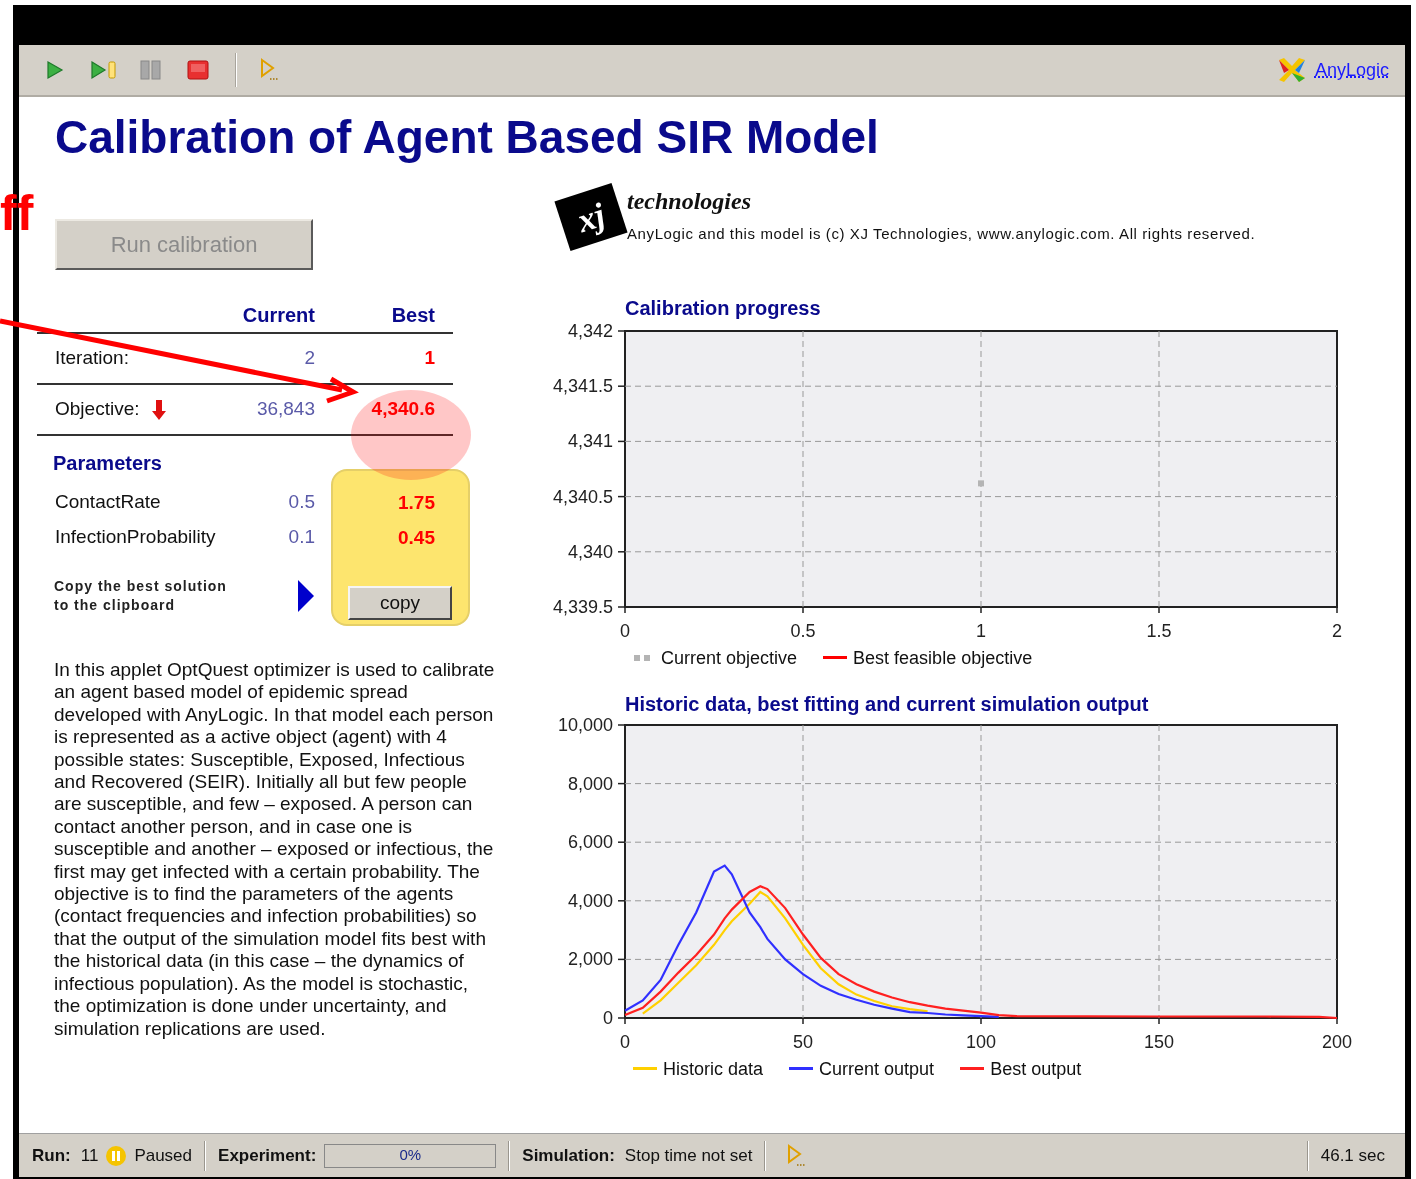 The width and height of the screenshot is (1416, 1179). What do you see at coordinates (688, 1155) in the screenshot?
I see `simulation-state: Stop time not set` at bounding box center [688, 1155].